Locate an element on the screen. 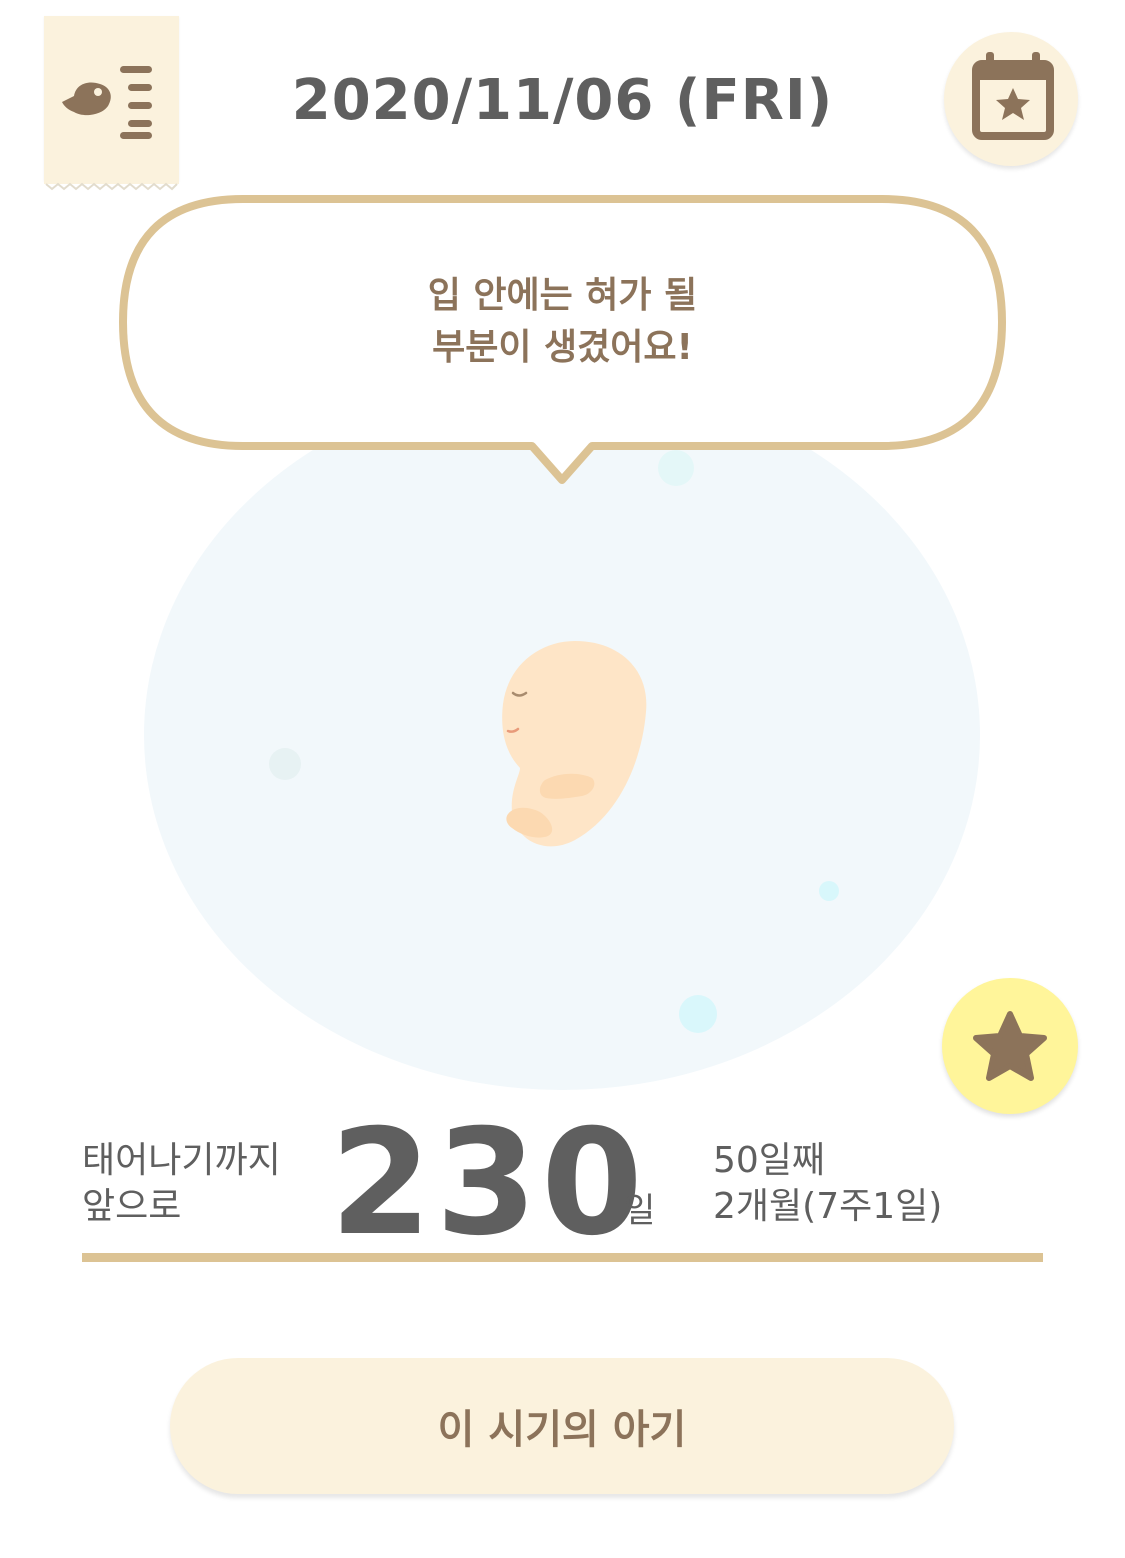 This screenshot has height=1558, width=1125. countdown-label-line-1: 태어나기까지 is located at coordinates (181, 1160).